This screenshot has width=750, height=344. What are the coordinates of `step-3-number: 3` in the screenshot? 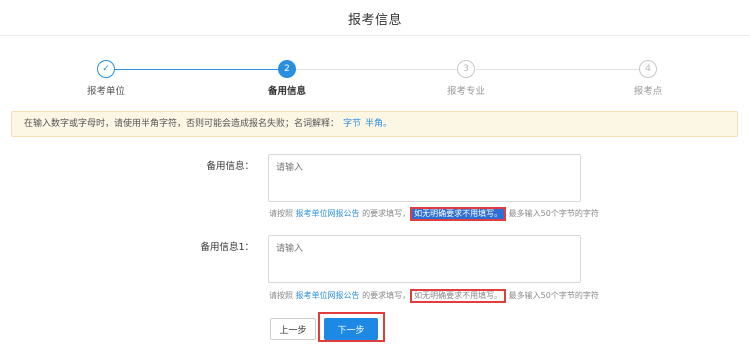 It's located at (466, 69).